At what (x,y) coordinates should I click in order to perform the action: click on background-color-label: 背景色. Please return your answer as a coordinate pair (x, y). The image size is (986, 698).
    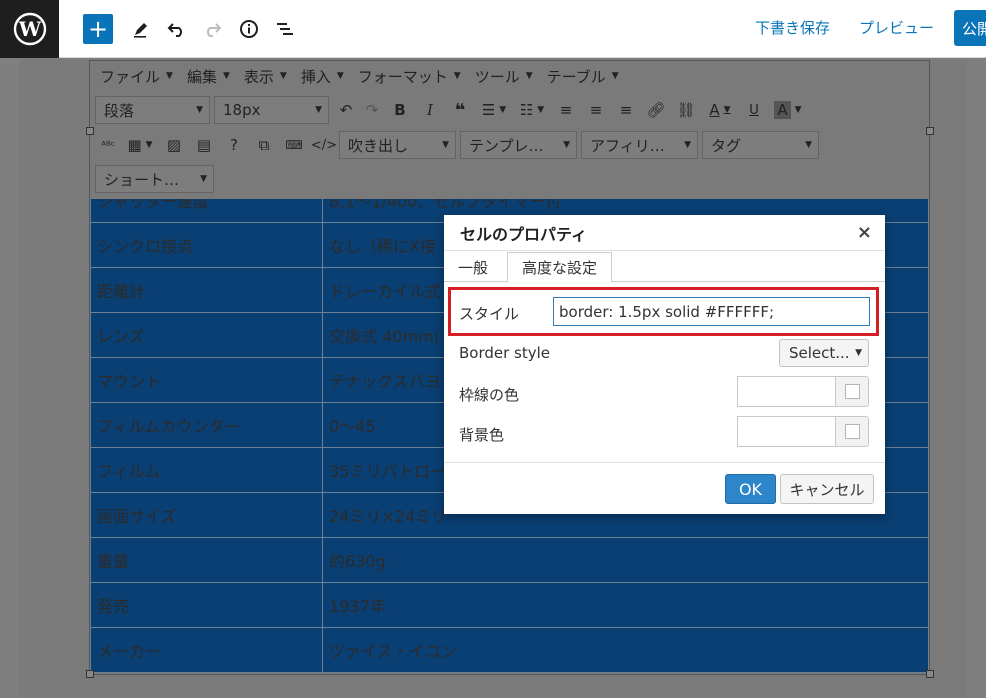
    Looking at the image, I should click on (482, 435).